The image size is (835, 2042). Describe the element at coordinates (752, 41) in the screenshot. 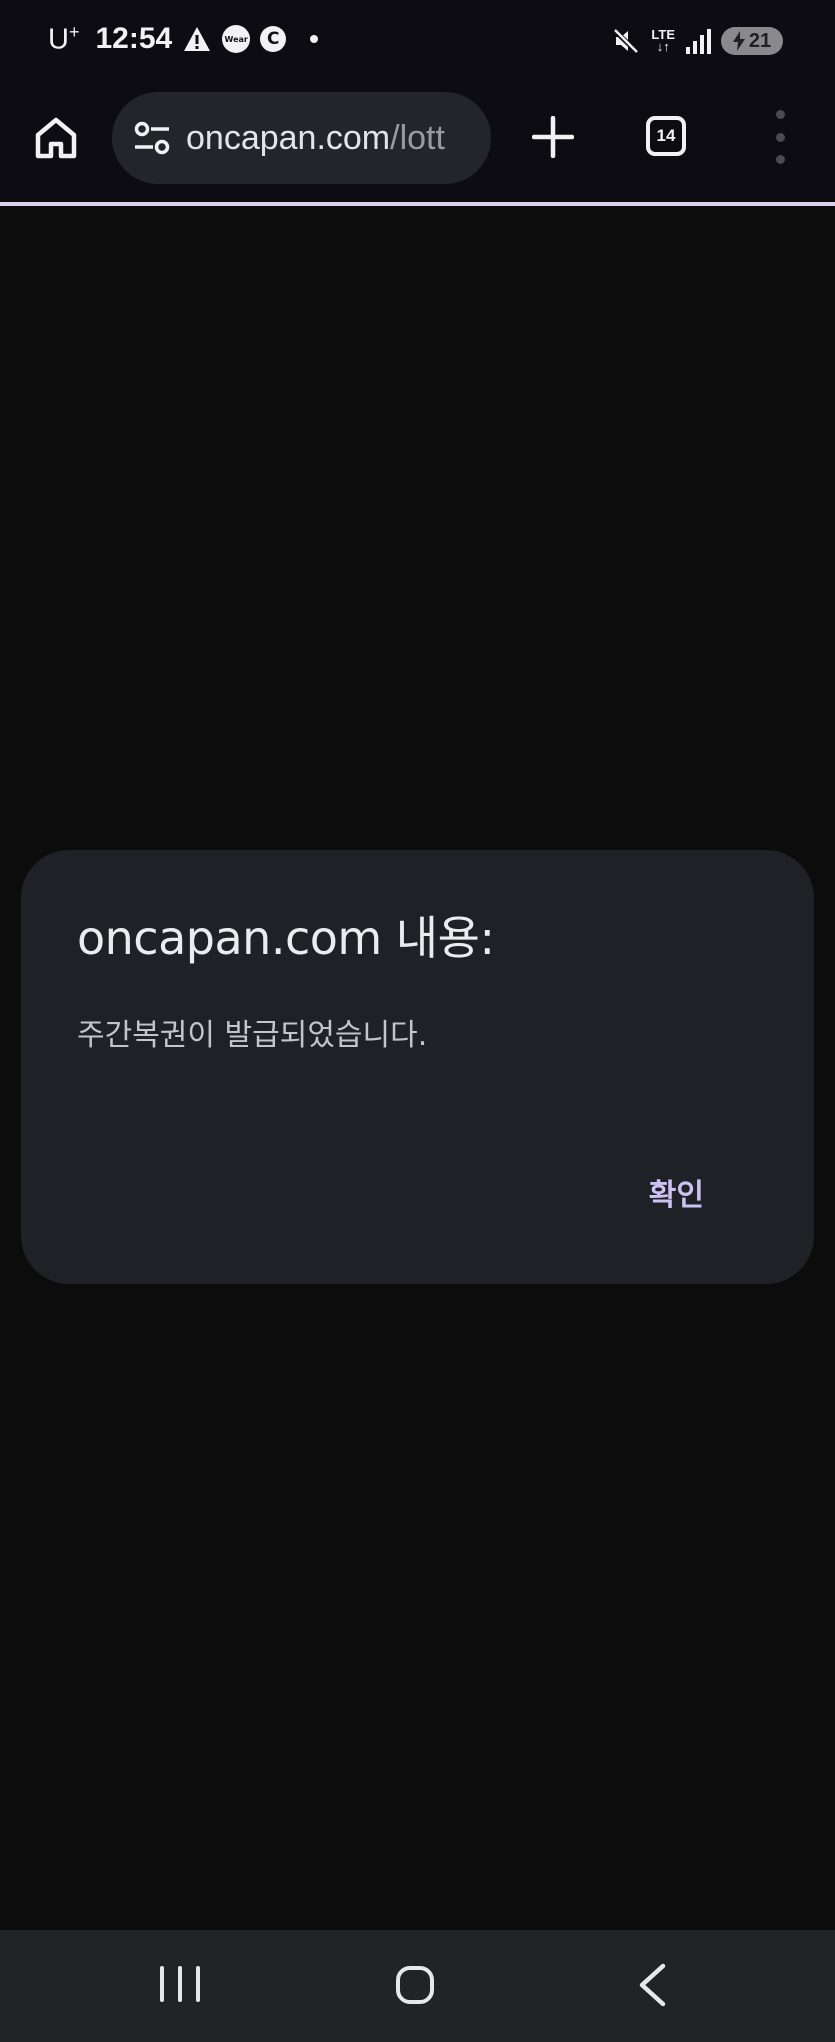

I see `battery-indicator: 21` at that location.